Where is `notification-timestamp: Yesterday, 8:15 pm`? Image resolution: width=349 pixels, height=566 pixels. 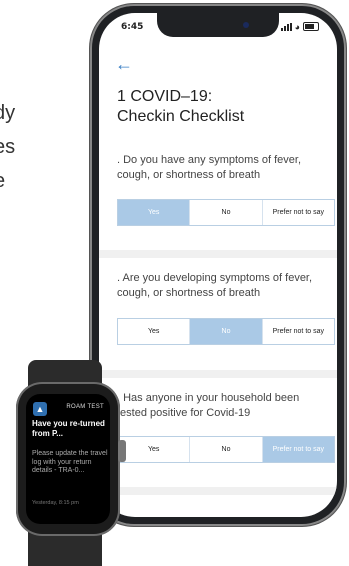
notification-timestamp: Yesterday, 8:15 pm is located at coordinates (55, 503).